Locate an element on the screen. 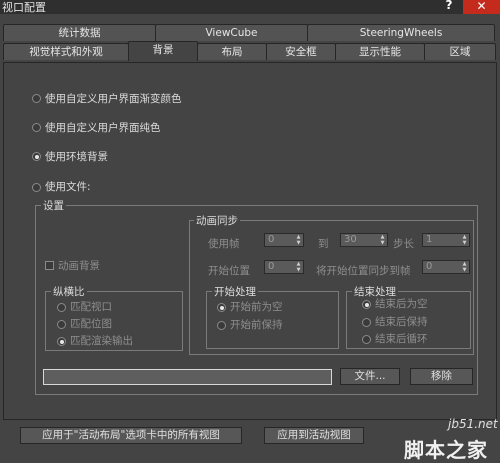 The height and width of the screenshot is (463, 500). radio-match-render is located at coordinates (61, 341).